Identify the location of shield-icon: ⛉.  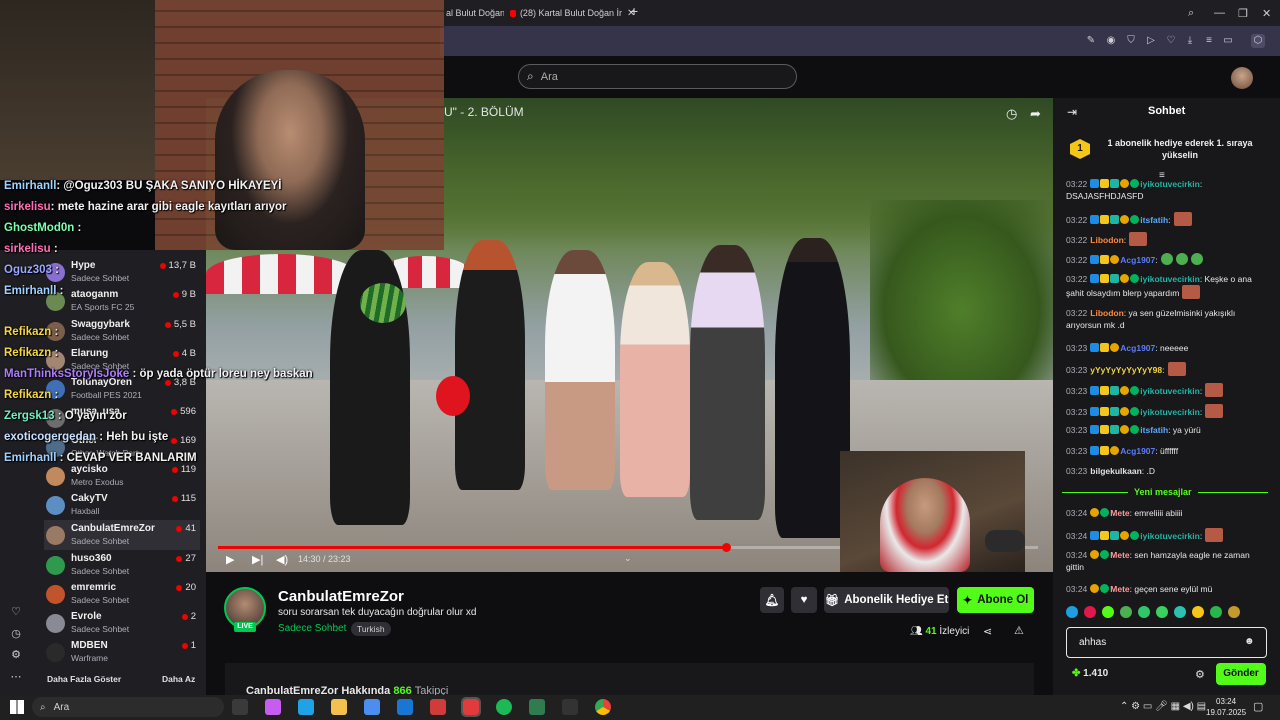
(1131, 41).